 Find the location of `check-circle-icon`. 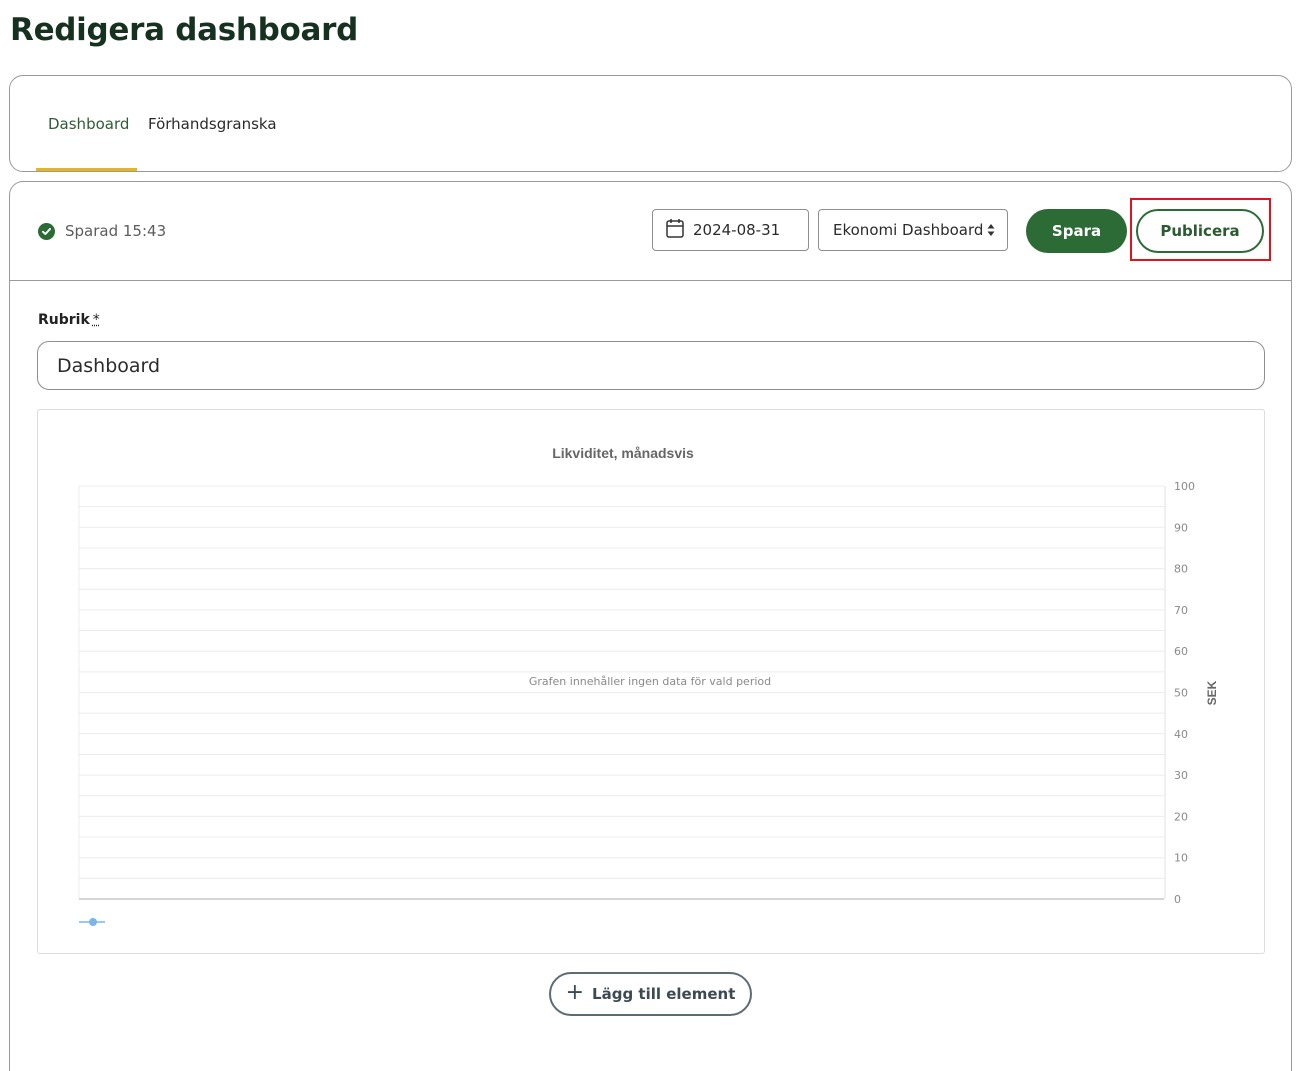

check-circle-icon is located at coordinates (46, 231).